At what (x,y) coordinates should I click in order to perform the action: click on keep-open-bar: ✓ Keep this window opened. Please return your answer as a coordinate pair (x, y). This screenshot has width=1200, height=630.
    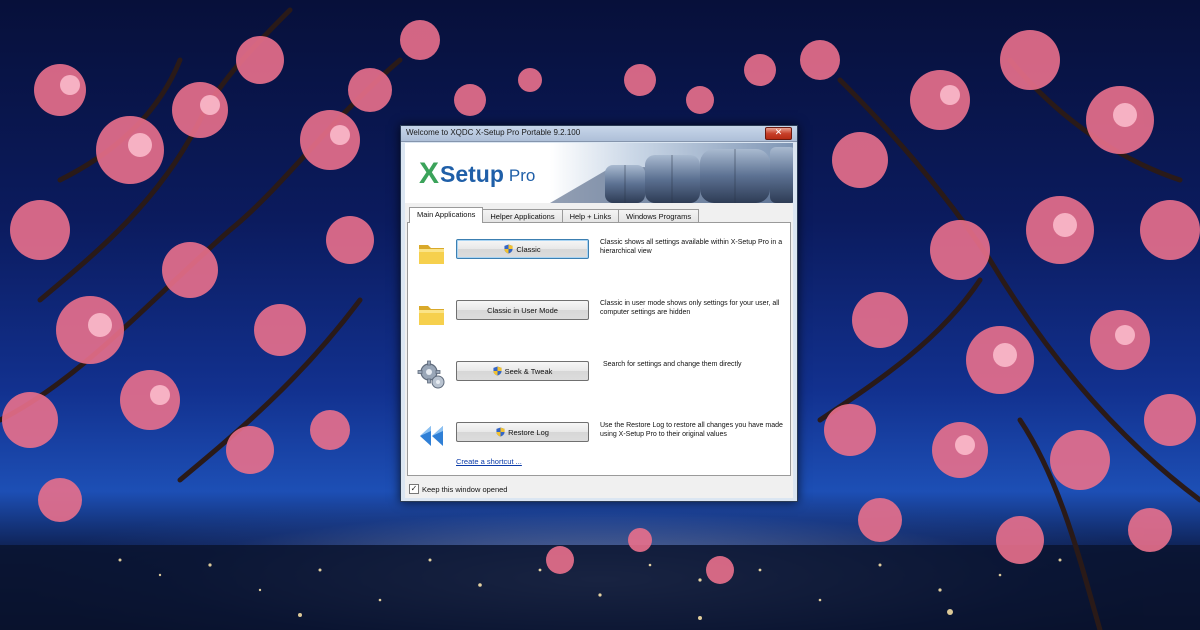
    Looking at the image, I should click on (458, 489).